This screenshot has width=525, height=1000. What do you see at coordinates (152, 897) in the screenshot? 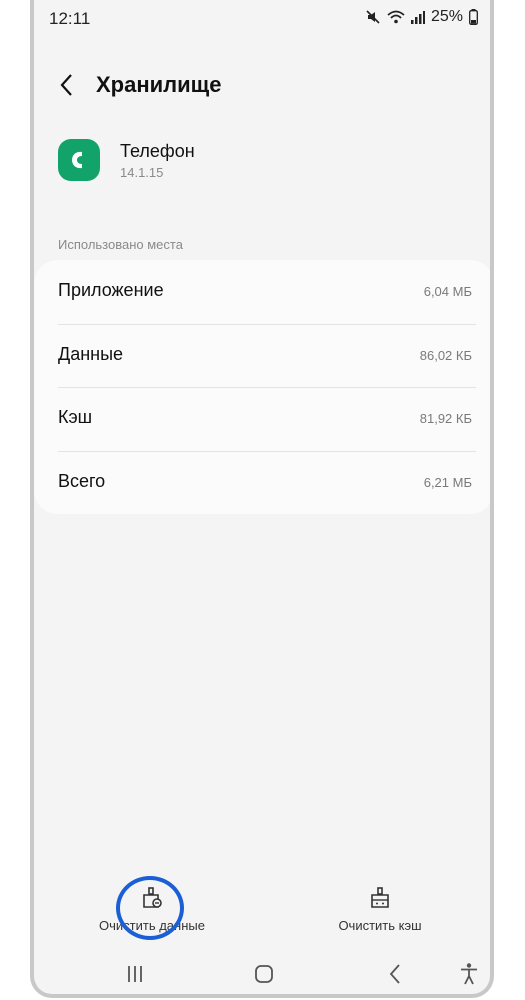
I see `clear-data-icon` at bounding box center [152, 897].